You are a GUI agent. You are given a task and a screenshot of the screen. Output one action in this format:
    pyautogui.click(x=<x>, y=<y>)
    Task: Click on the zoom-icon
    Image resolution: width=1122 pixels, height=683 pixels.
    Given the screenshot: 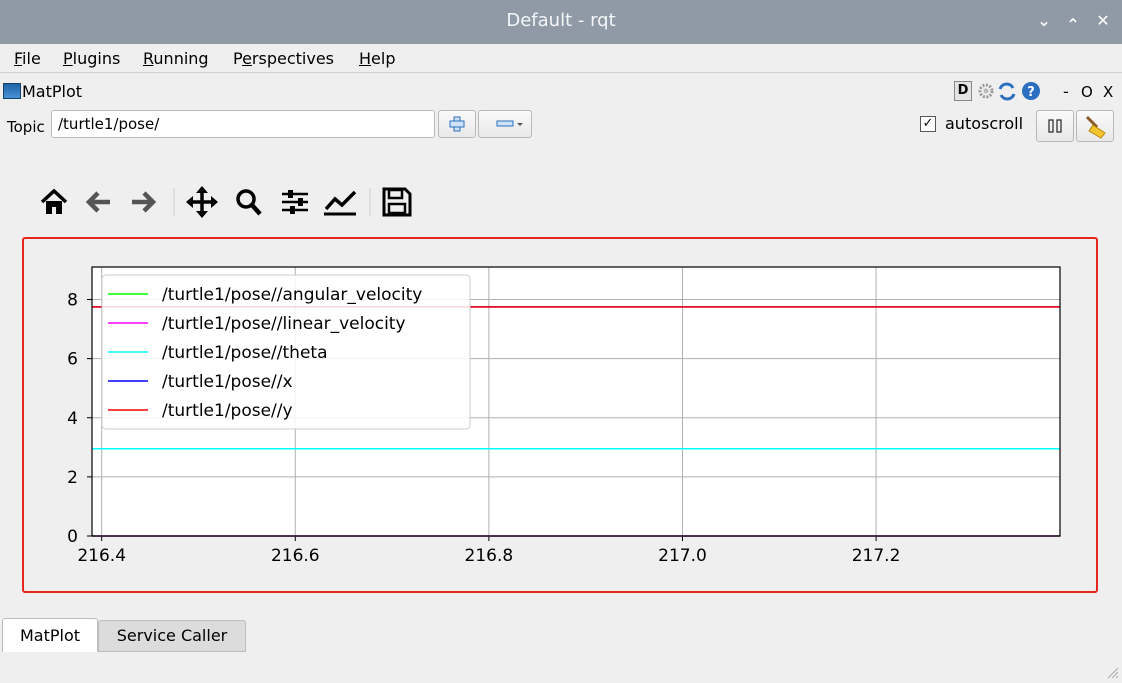 What is the action you would take?
    pyautogui.click(x=249, y=202)
    